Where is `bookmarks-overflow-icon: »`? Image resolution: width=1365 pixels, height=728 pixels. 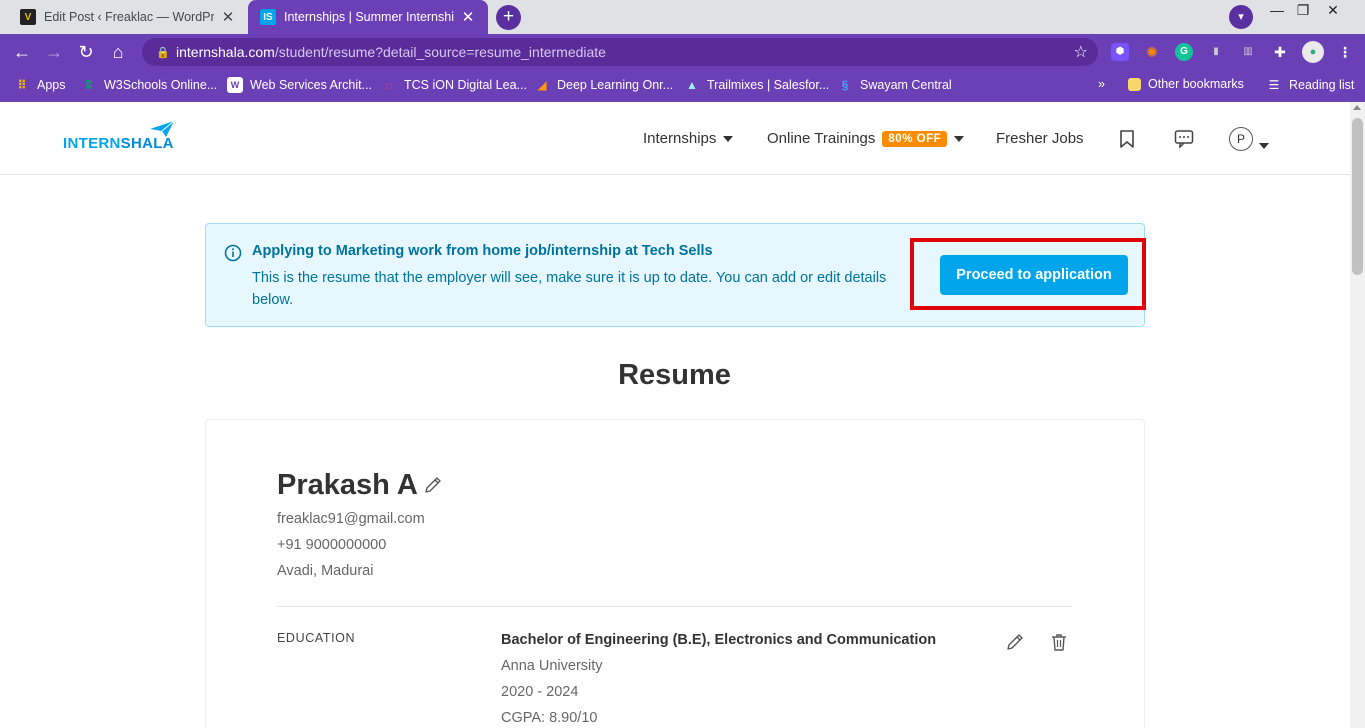 bookmarks-overflow-icon: » is located at coordinates (1101, 84).